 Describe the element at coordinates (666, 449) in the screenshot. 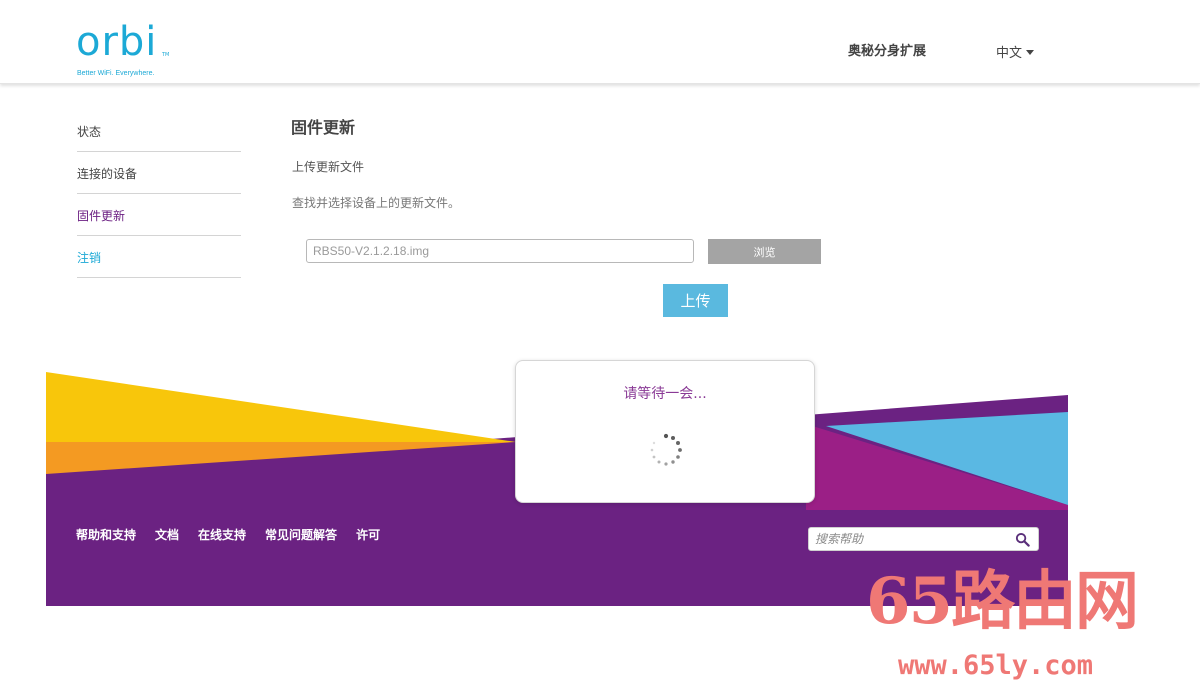

I see `spinner-icon` at that location.